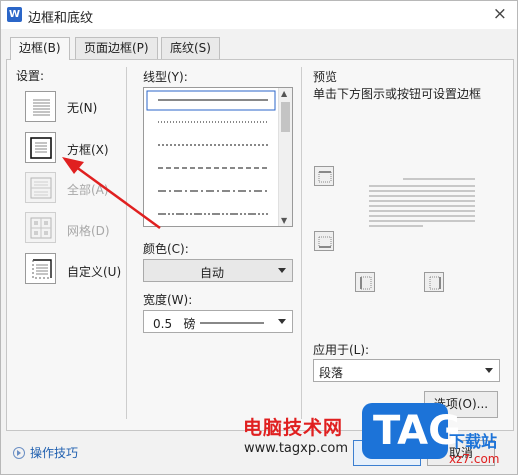  I want to click on bottom-border-button, so click(324, 241).